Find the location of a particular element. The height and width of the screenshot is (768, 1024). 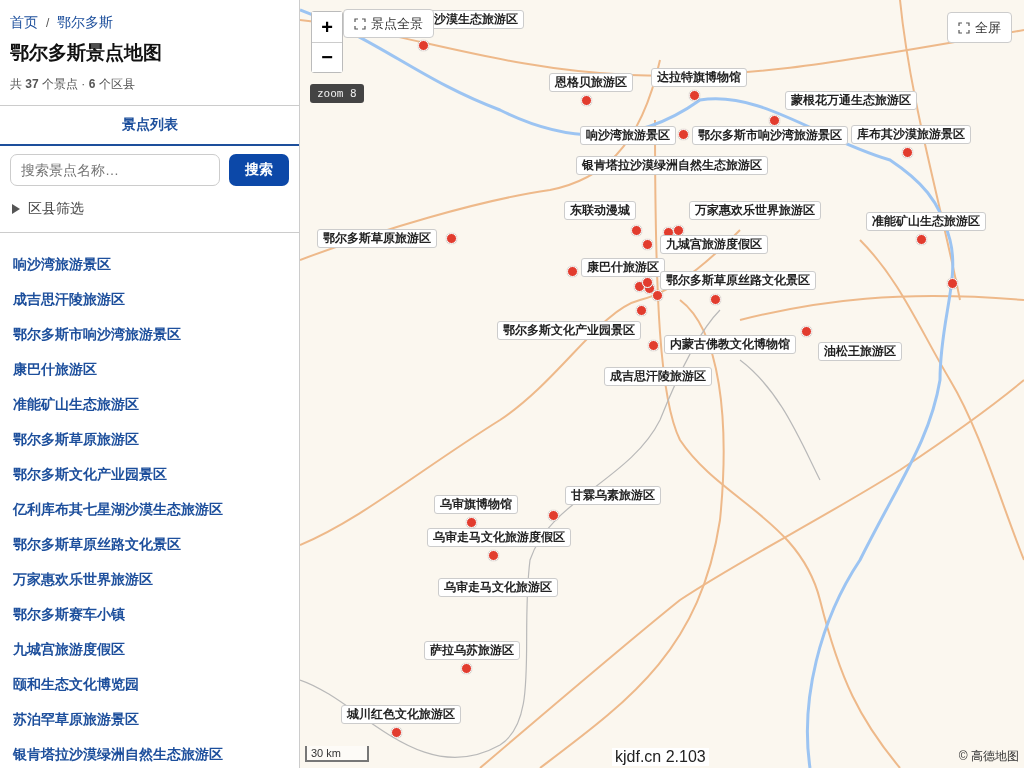

scenic-spot-link: 亿利库布其七星湖沙漠生态旅游区 is located at coordinates (149, 509).